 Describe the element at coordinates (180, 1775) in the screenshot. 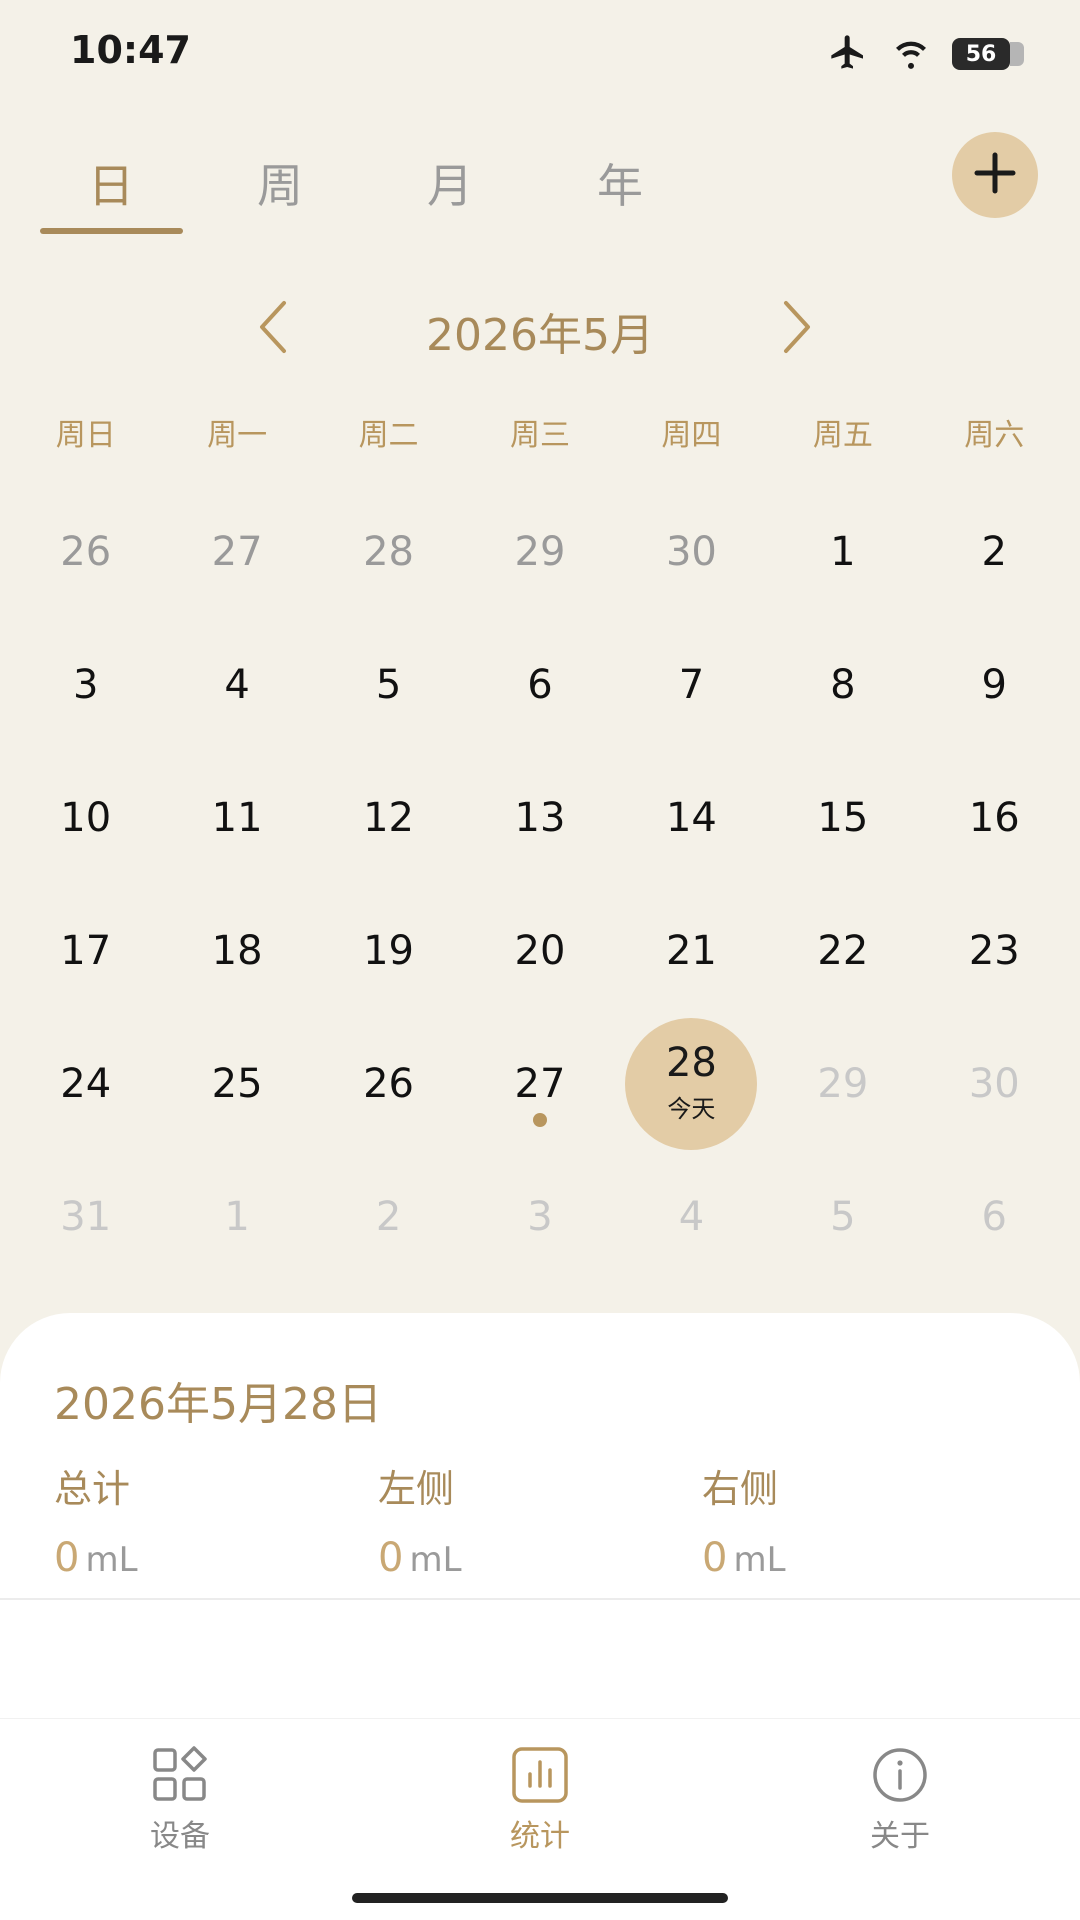

I see `devices-icon` at that location.